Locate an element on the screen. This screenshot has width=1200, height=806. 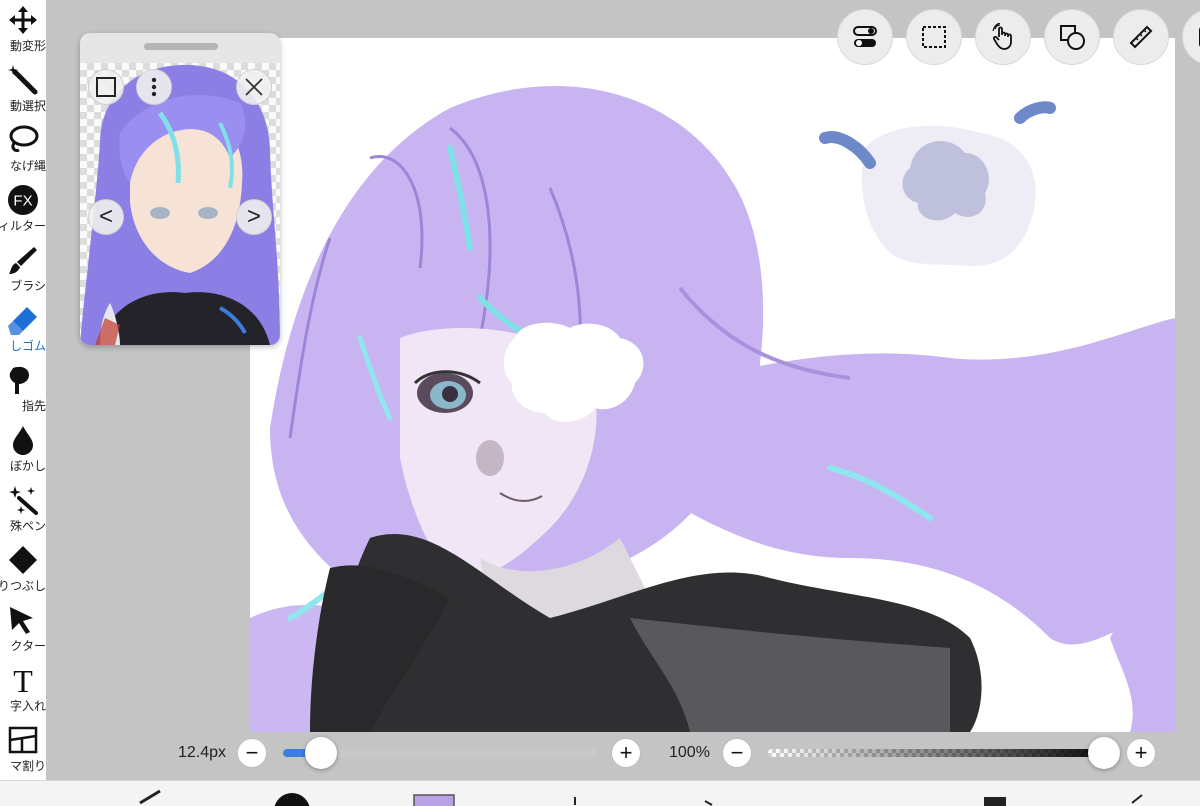
brush-size-minus-button: − is located at coordinates (252, 753).